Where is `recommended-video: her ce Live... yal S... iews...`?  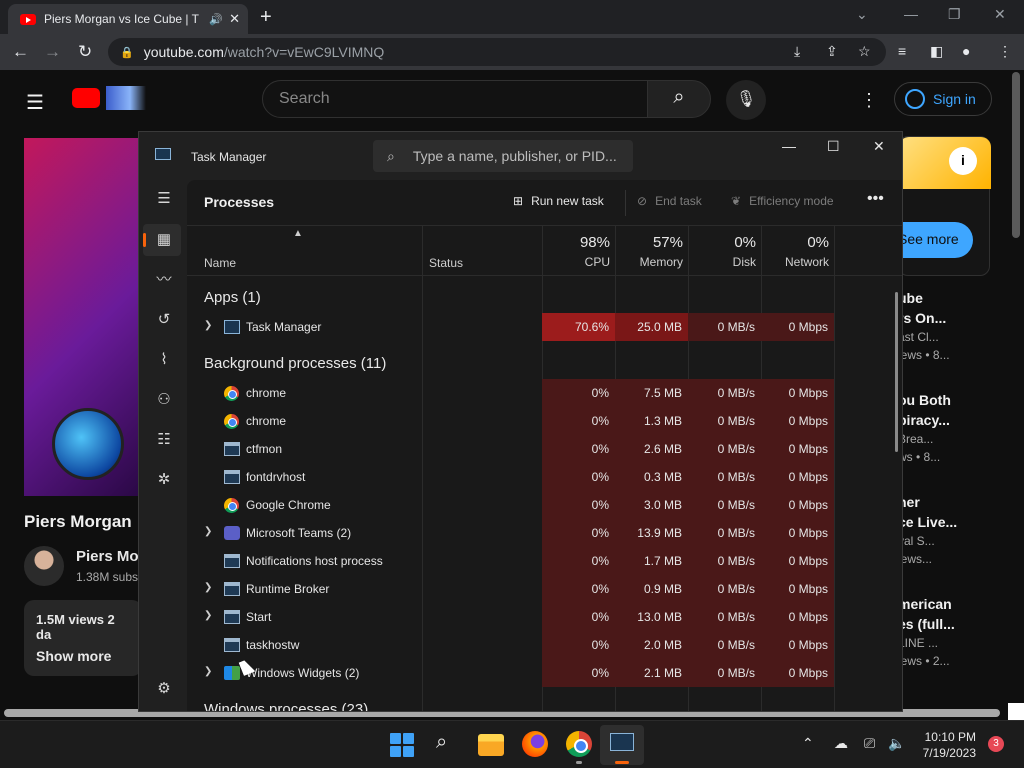 recommended-video: her ce Live... yal S... iews... is located at coordinates (953, 530).